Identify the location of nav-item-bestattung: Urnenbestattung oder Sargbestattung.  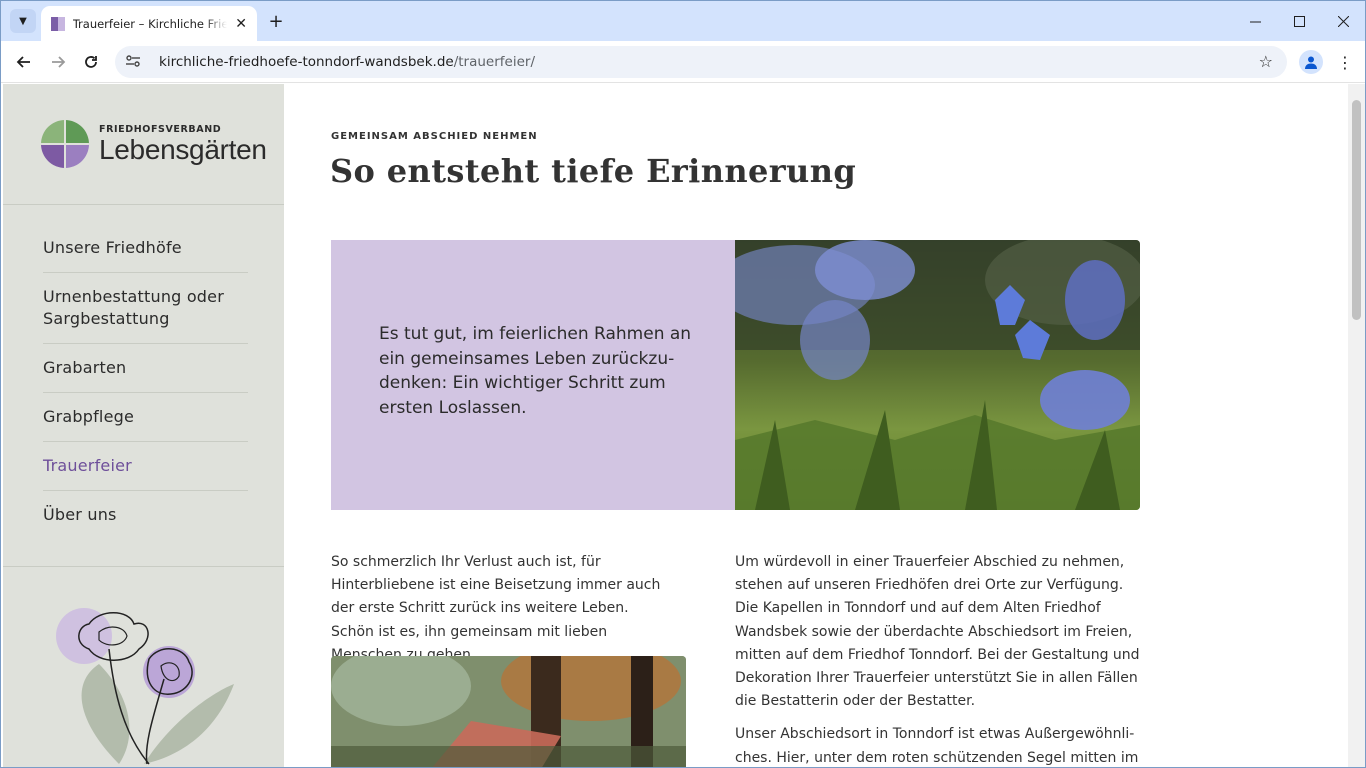
(145, 308).